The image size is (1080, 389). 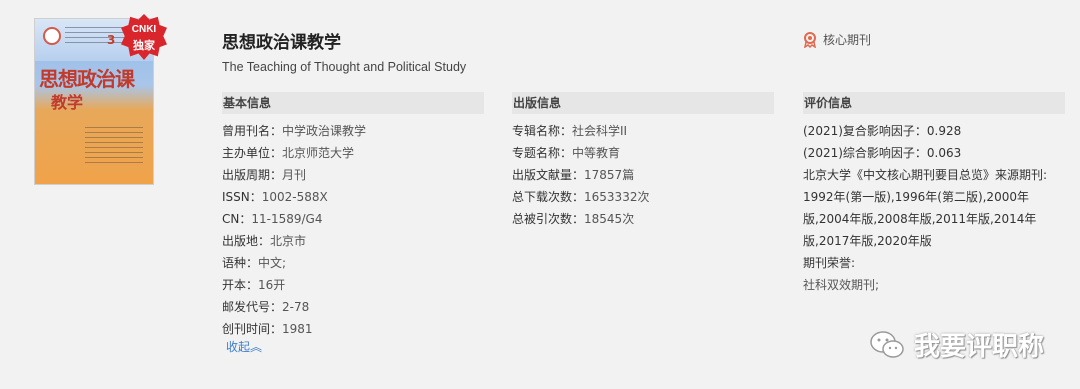 I want to click on info-row: 专题名称：中等教育, so click(x=643, y=153).